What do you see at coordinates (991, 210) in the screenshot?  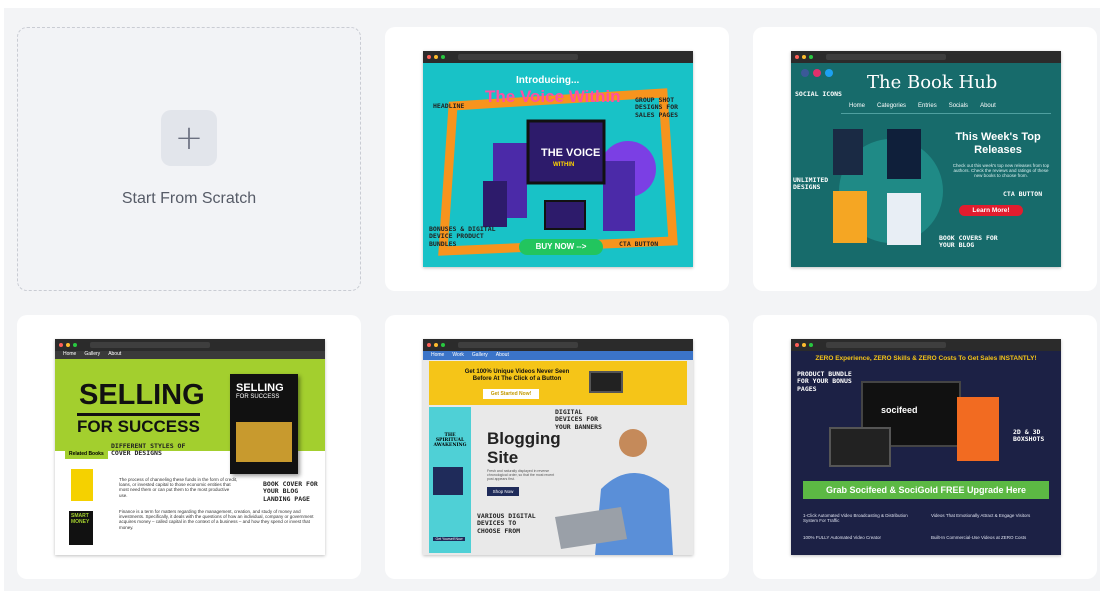 I see `bookhub-cta-button: Learn More!` at bounding box center [991, 210].